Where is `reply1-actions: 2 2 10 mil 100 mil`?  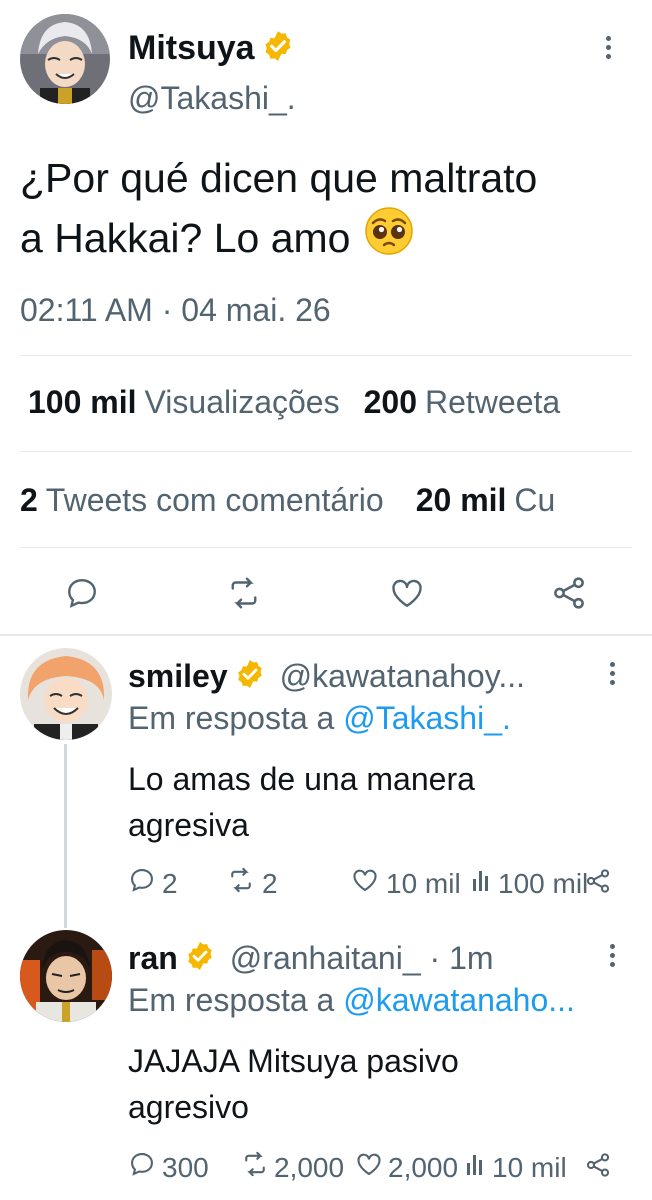
reply1-actions: 2 2 10 mil 100 mil is located at coordinates (370, 883).